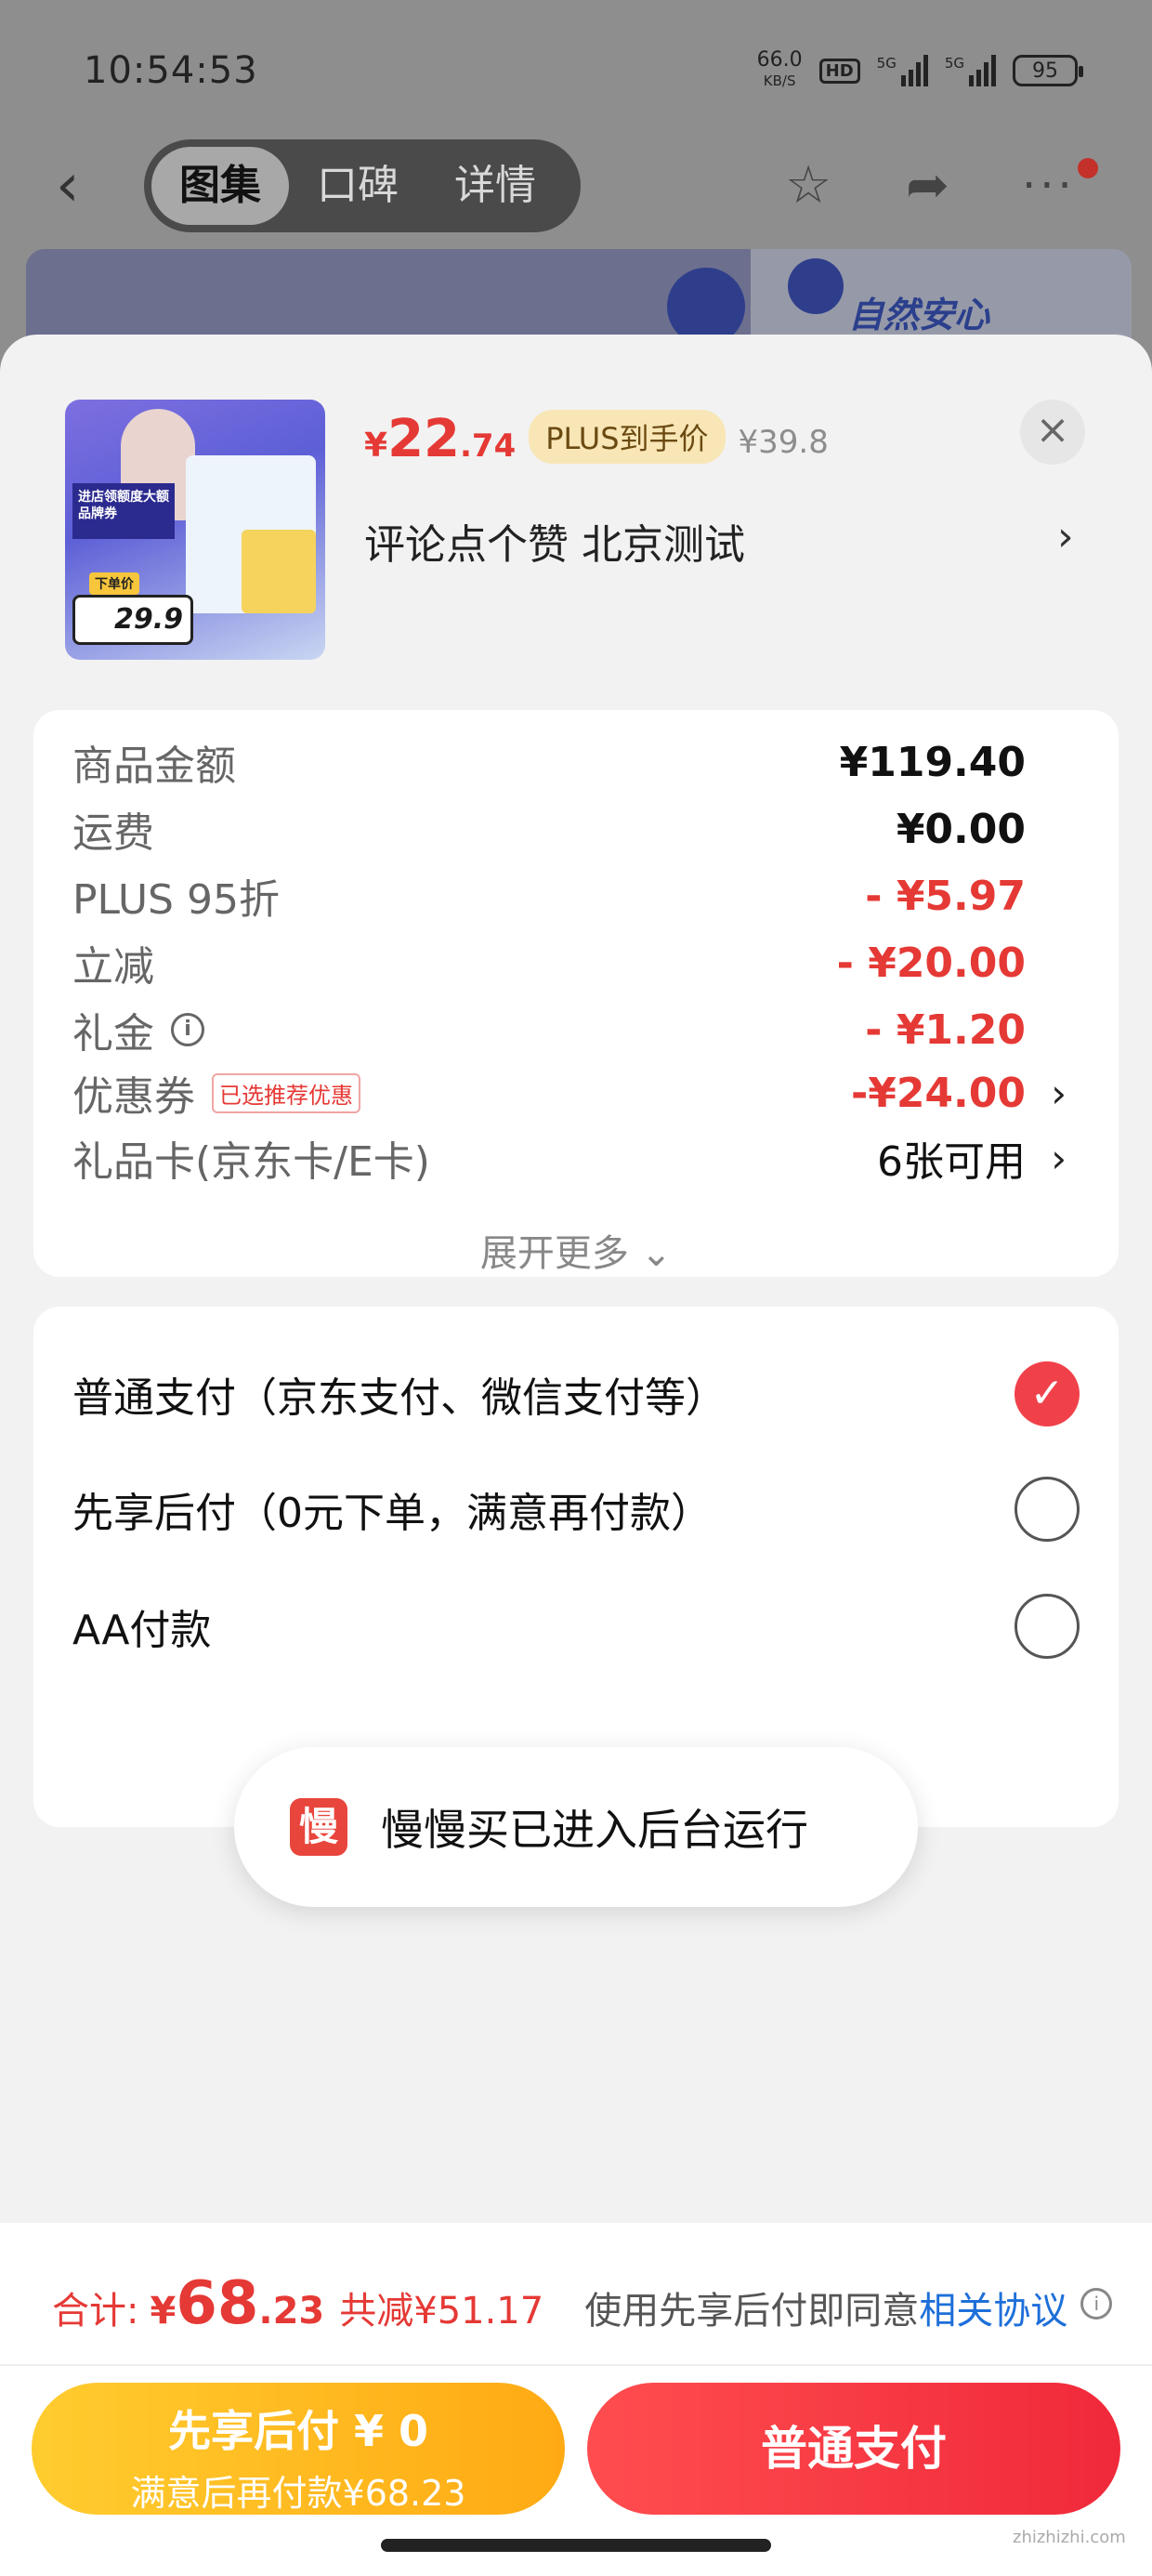 The height and width of the screenshot is (2576, 1152). I want to click on price-row: ¥22.74 PLUS到手价 ¥39.8, so click(596, 440).